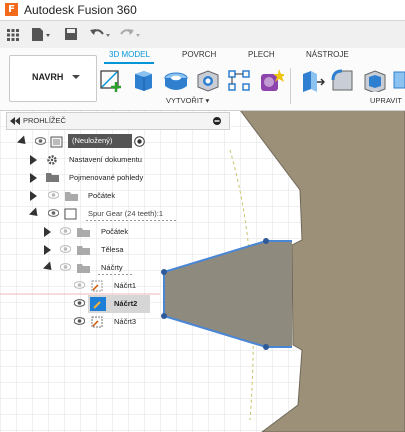  What do you see at coordinates (290, 86) in the screenshot?
I see `ribbon-separator` at bounding box center [290, 86].